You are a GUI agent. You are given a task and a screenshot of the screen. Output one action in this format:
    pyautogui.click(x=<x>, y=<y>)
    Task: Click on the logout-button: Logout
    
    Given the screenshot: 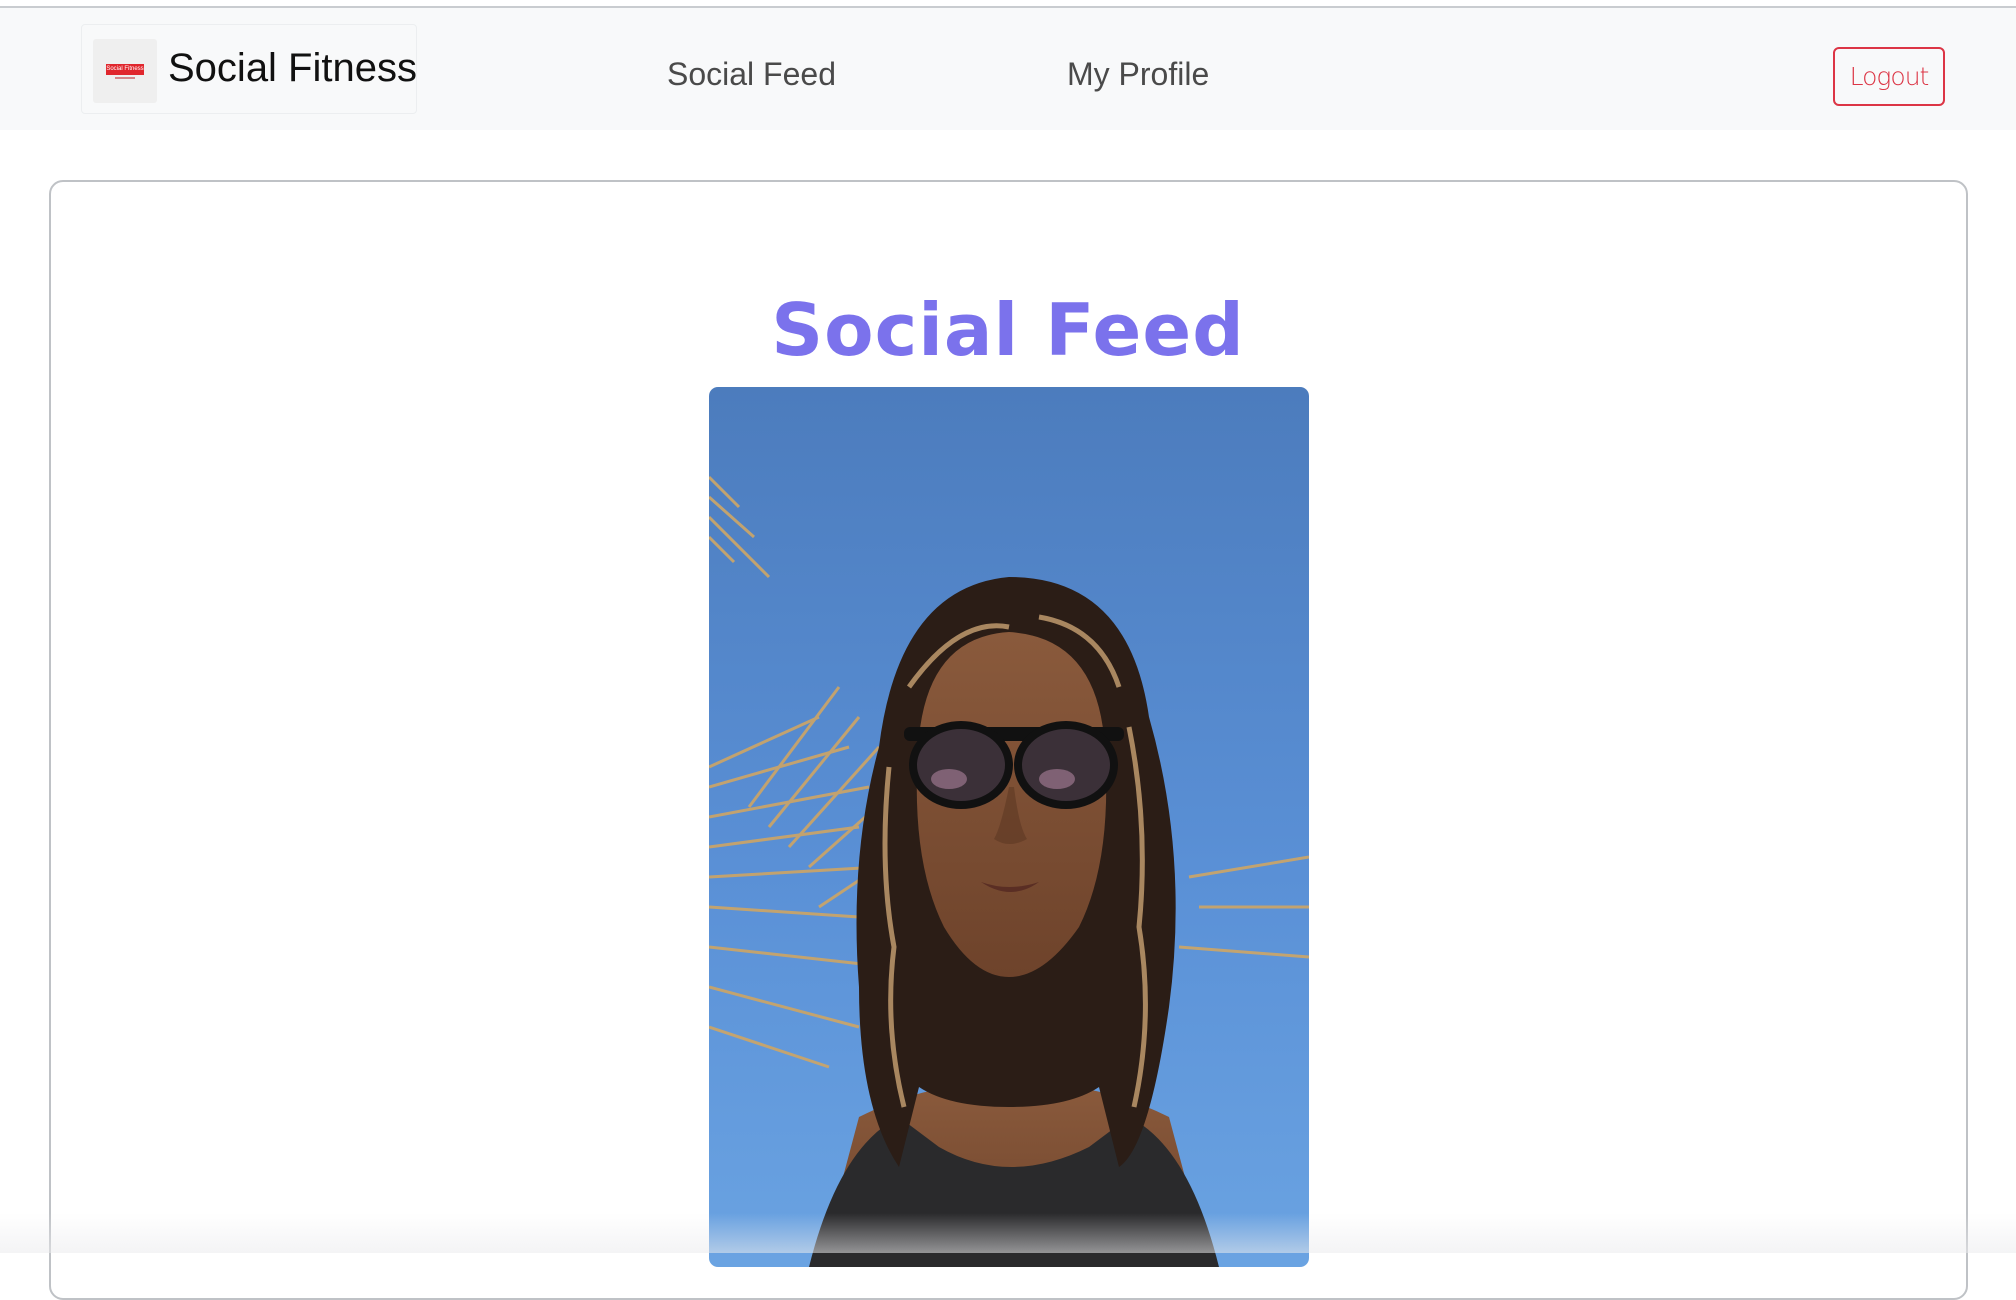 What is the action you would take?
    pyautogui.click(x=1889, y=76)
    